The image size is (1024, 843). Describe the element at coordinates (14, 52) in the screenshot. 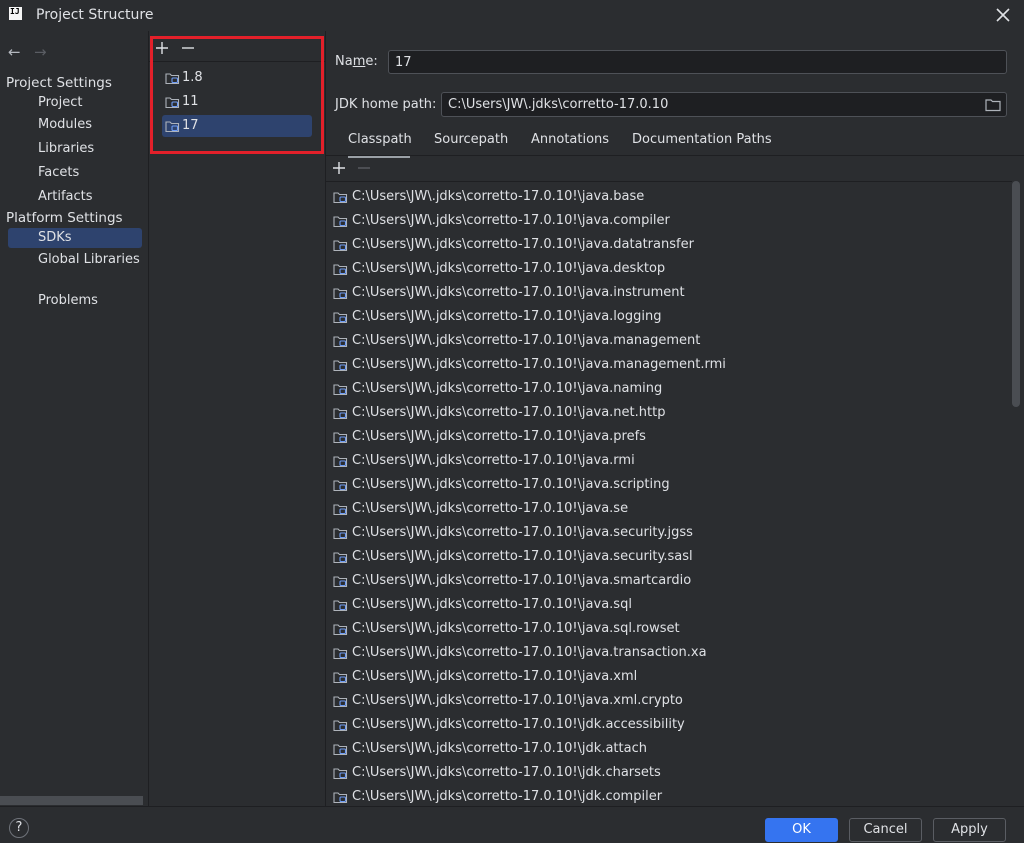

I see `arrow-left-icon: ←` at that location.